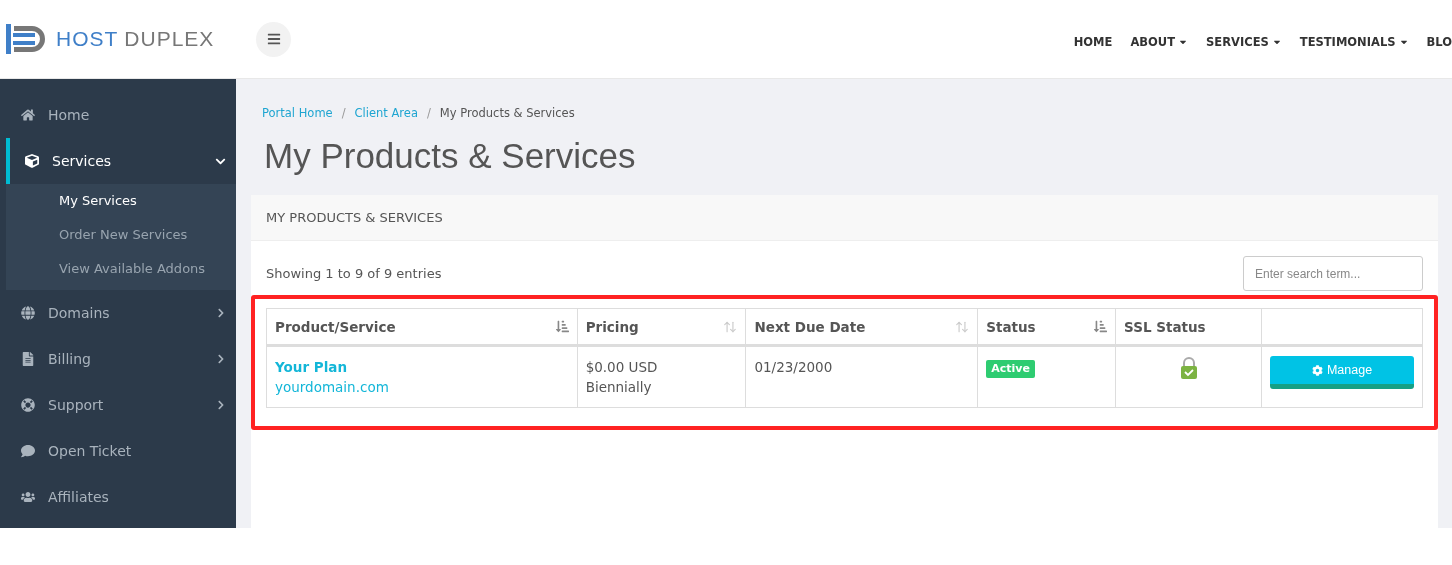 The height and width of the screenshot is (565, 1452). Describe the element at coordinates (28, 451) in the screenshot. I see `speech-bubble-icon` at that location.